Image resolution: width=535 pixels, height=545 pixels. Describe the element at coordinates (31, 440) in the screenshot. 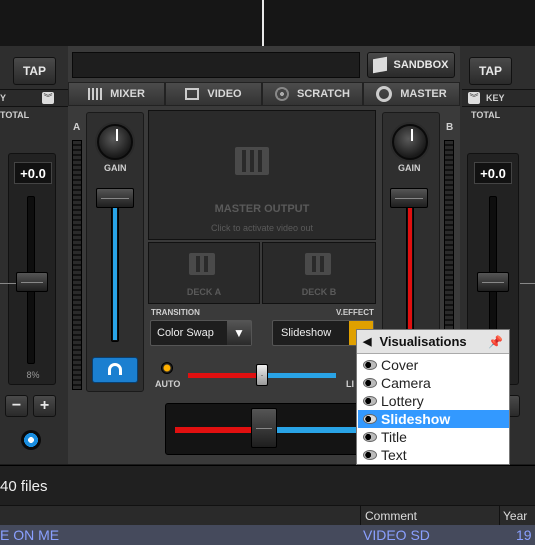

I see `deck-jog-icon` at that location.